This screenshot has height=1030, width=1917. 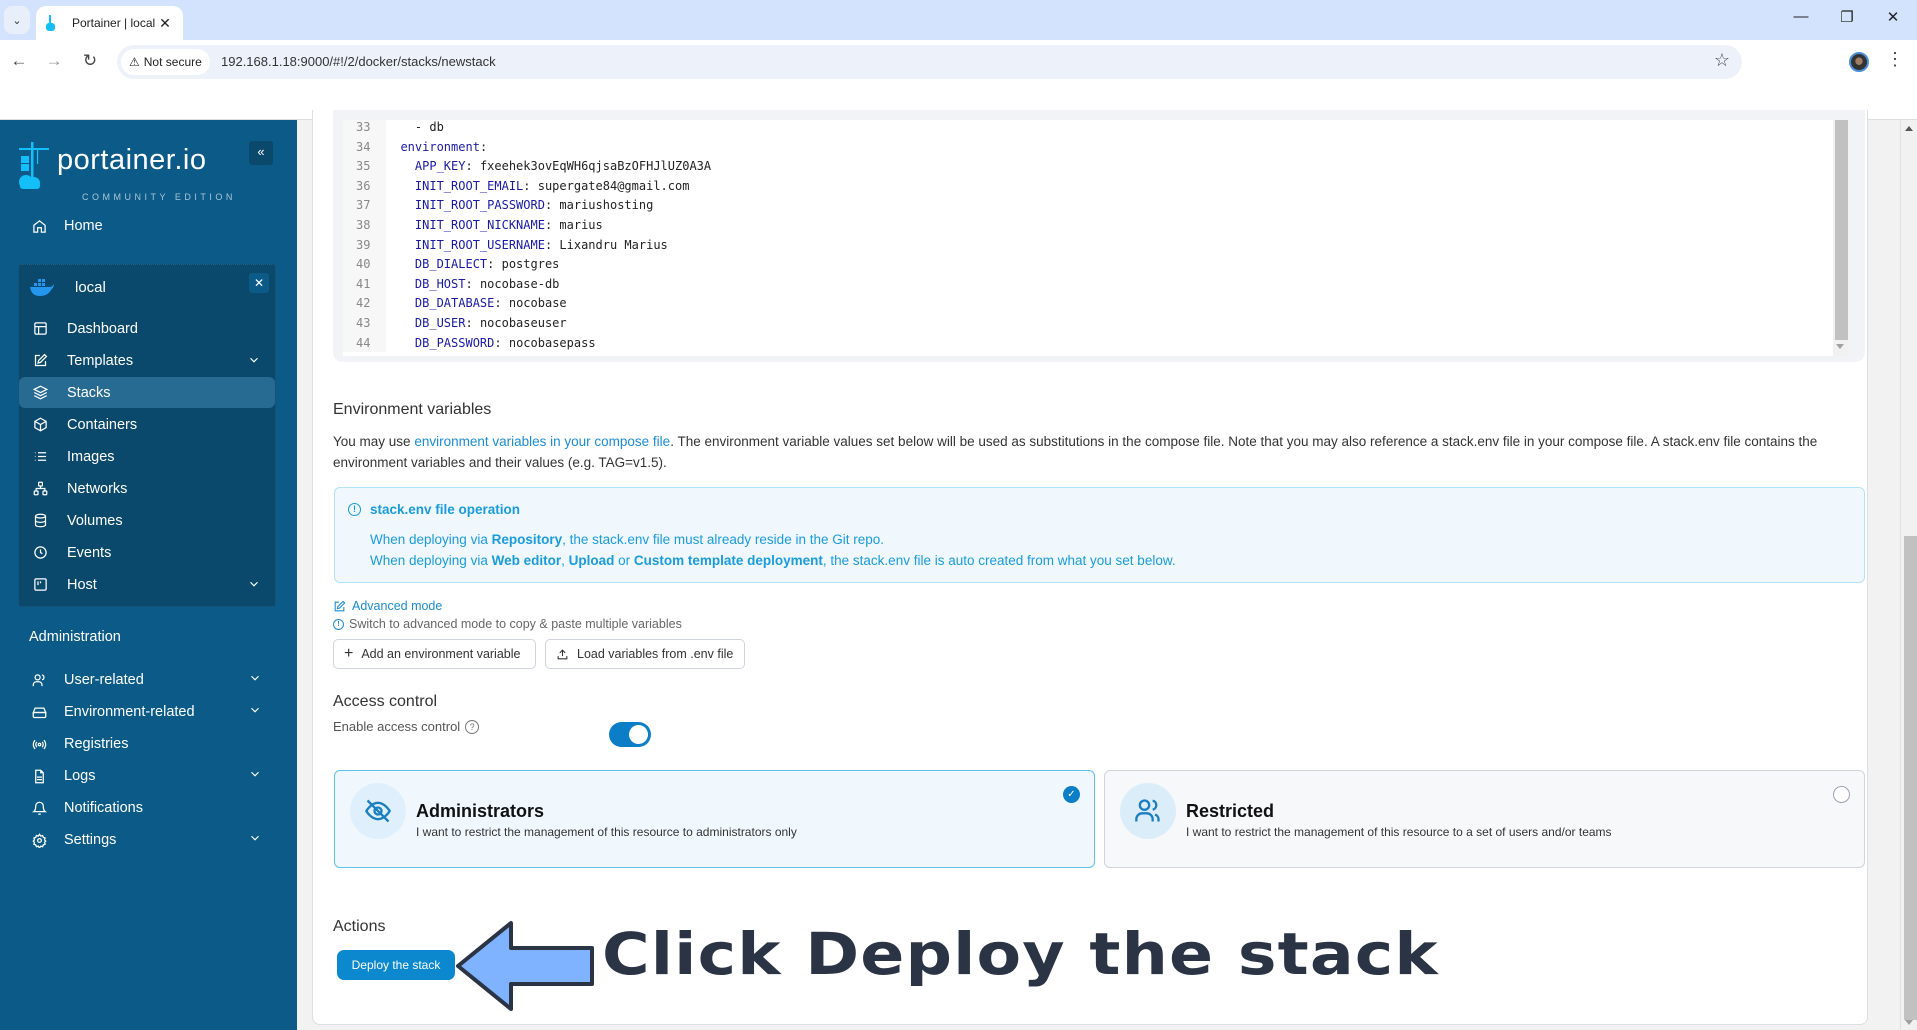 I want to click on code-line: 37 INIT_ROOT_PASSWORD: mariushosting, so click(x=1083, y=205).